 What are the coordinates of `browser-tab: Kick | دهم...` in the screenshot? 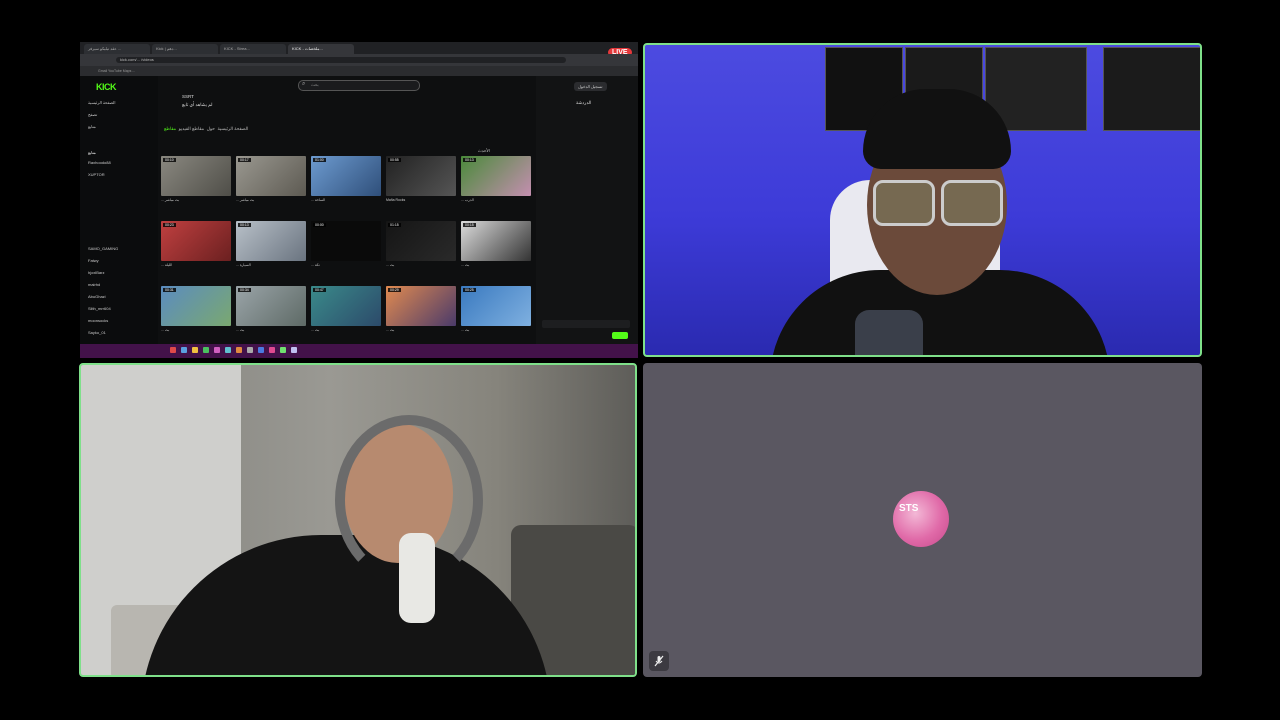 It's located at (185, 49).